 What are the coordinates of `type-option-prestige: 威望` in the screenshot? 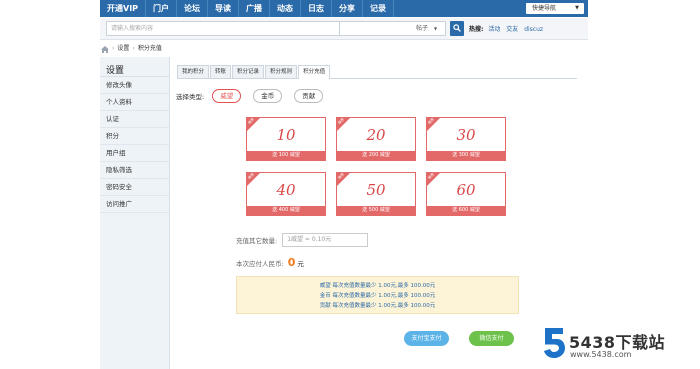 It's located at (227, 96).